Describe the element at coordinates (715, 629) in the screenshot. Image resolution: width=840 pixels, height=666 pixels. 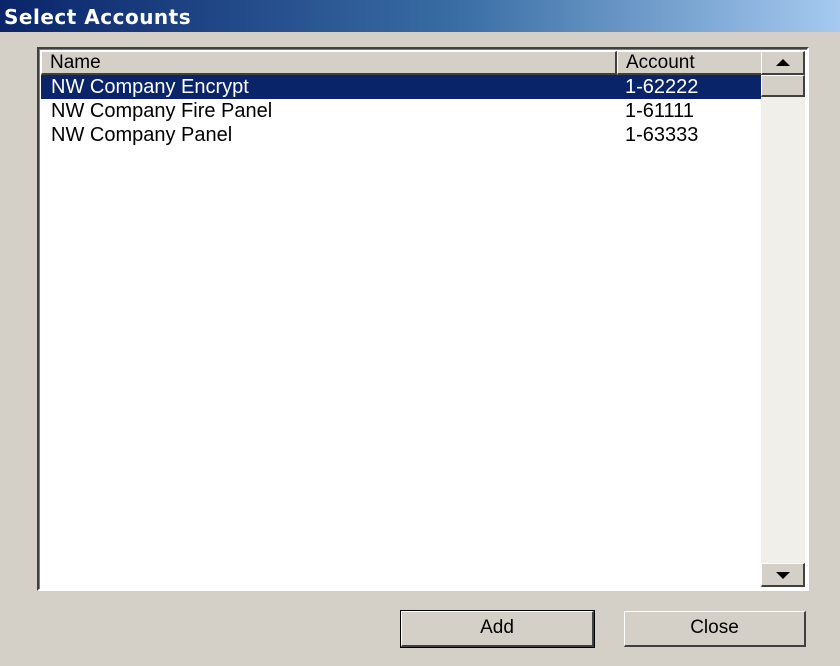
I see `close-button: Close` at that location.